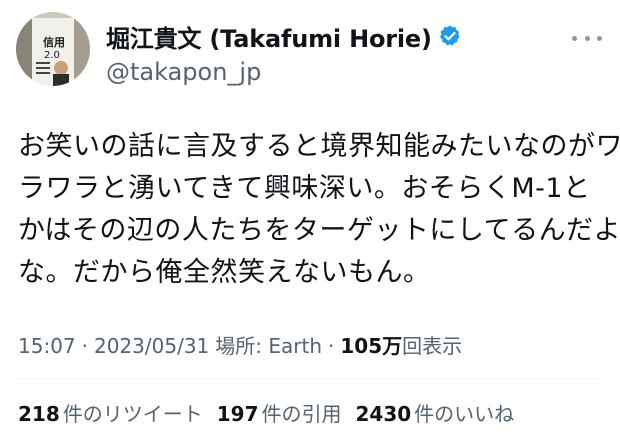 Image resolution: width=620 pixels, height=446 pixels. Describe the element at coordinates (310, 378) in the screenshot. I see `divider` at that location.